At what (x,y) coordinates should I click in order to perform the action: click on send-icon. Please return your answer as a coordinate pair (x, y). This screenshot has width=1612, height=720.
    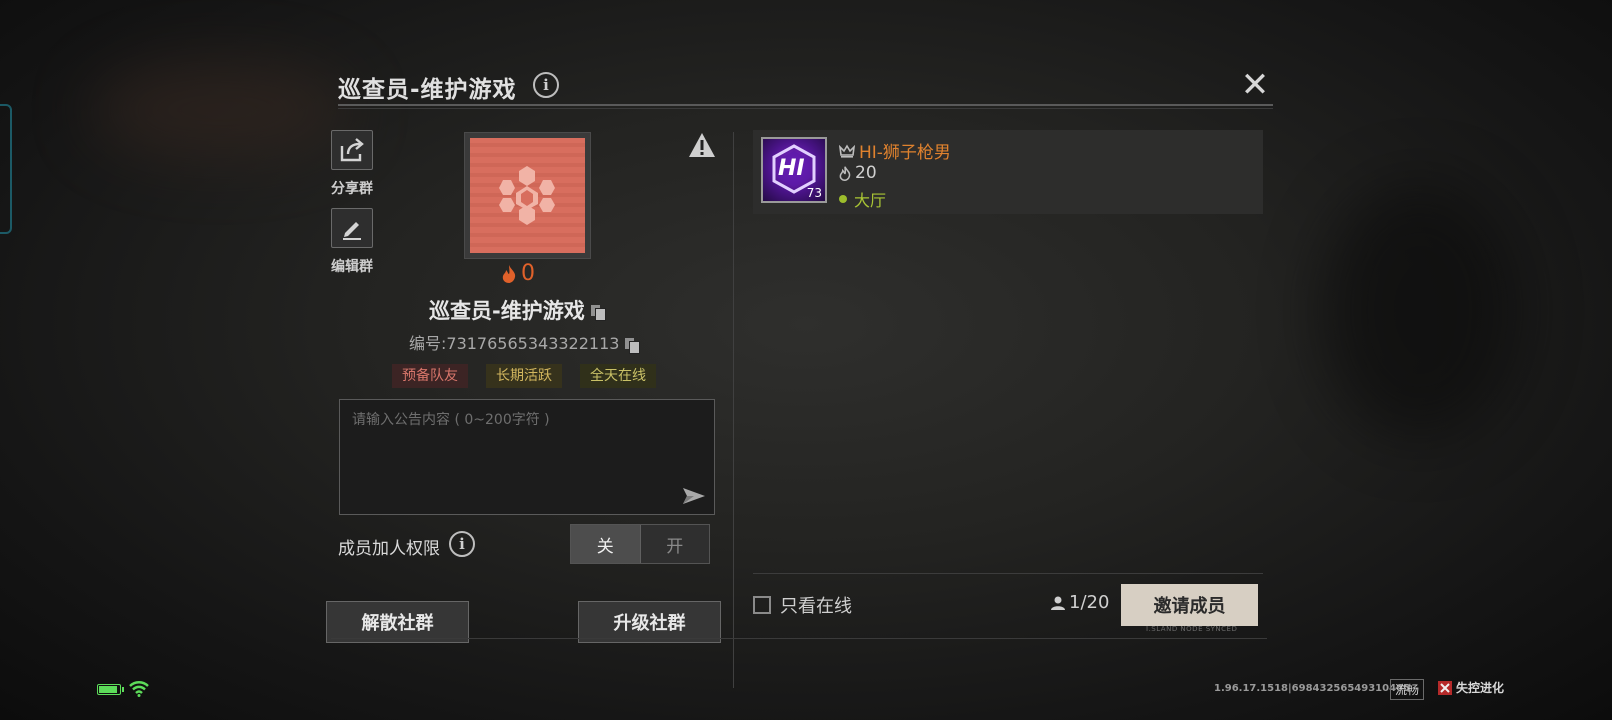
    Looking at the image, I should click on (694, 496).